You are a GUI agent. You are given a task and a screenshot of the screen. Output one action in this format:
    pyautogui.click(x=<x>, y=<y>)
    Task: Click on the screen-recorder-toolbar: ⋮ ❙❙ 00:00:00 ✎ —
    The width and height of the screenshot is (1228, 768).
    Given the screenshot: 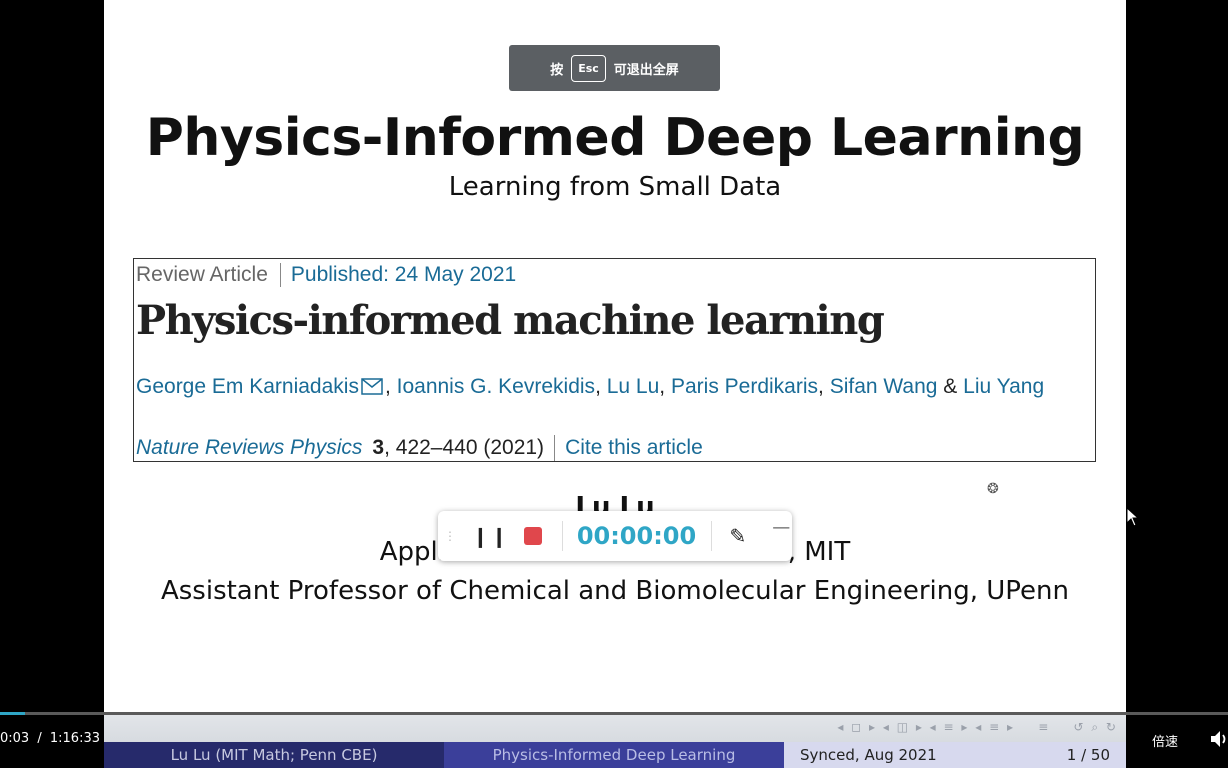 What is the action you would take?
    pyautogui.click(x=615, y=536)
    